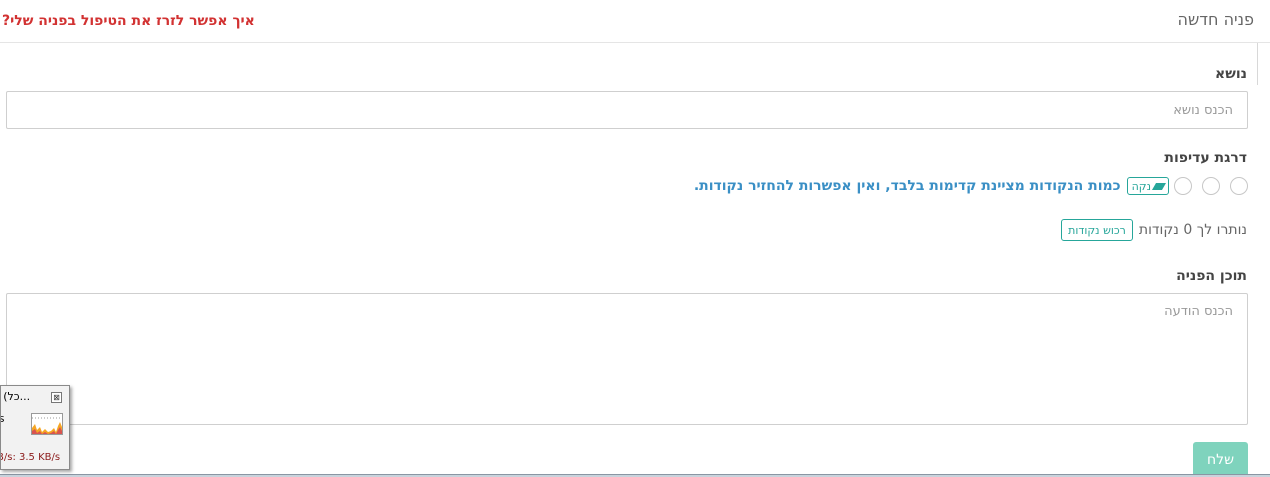  I want to click on send-button: שלח, so click(1220, 459).